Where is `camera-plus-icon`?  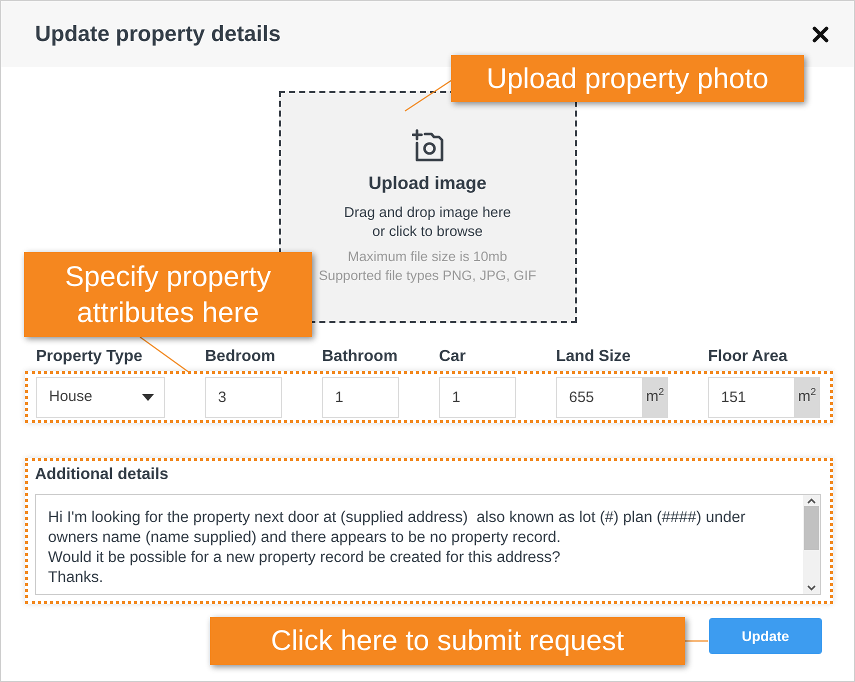
camera-plus-icon is located at coordinates (428, 145).